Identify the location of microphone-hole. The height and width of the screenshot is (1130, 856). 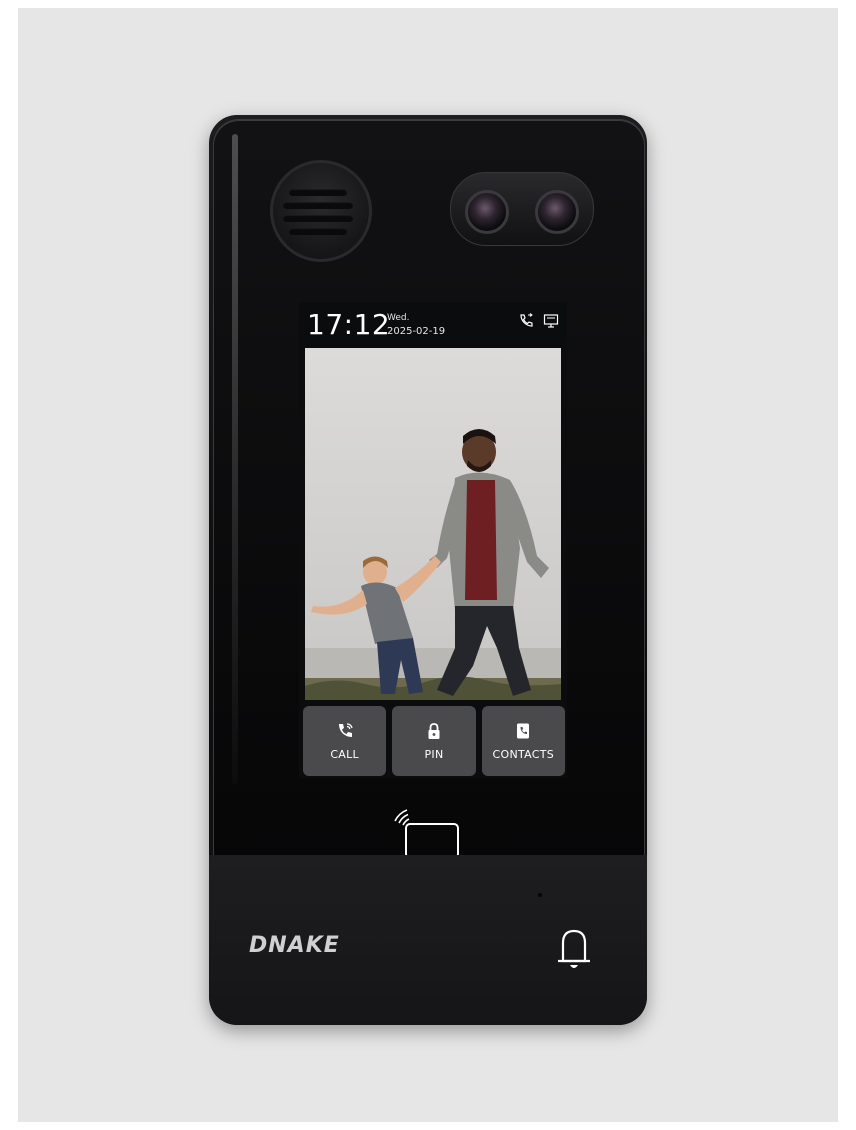
(540, 895).